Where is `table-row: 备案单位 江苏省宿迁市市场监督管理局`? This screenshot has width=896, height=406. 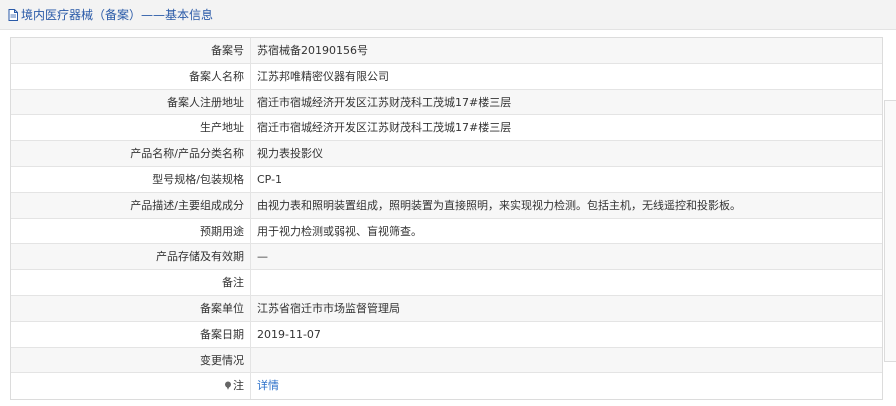
table-row: 备案单位 江苏省宿迁市市场监督管理局 is located at coordinates (446, 308).